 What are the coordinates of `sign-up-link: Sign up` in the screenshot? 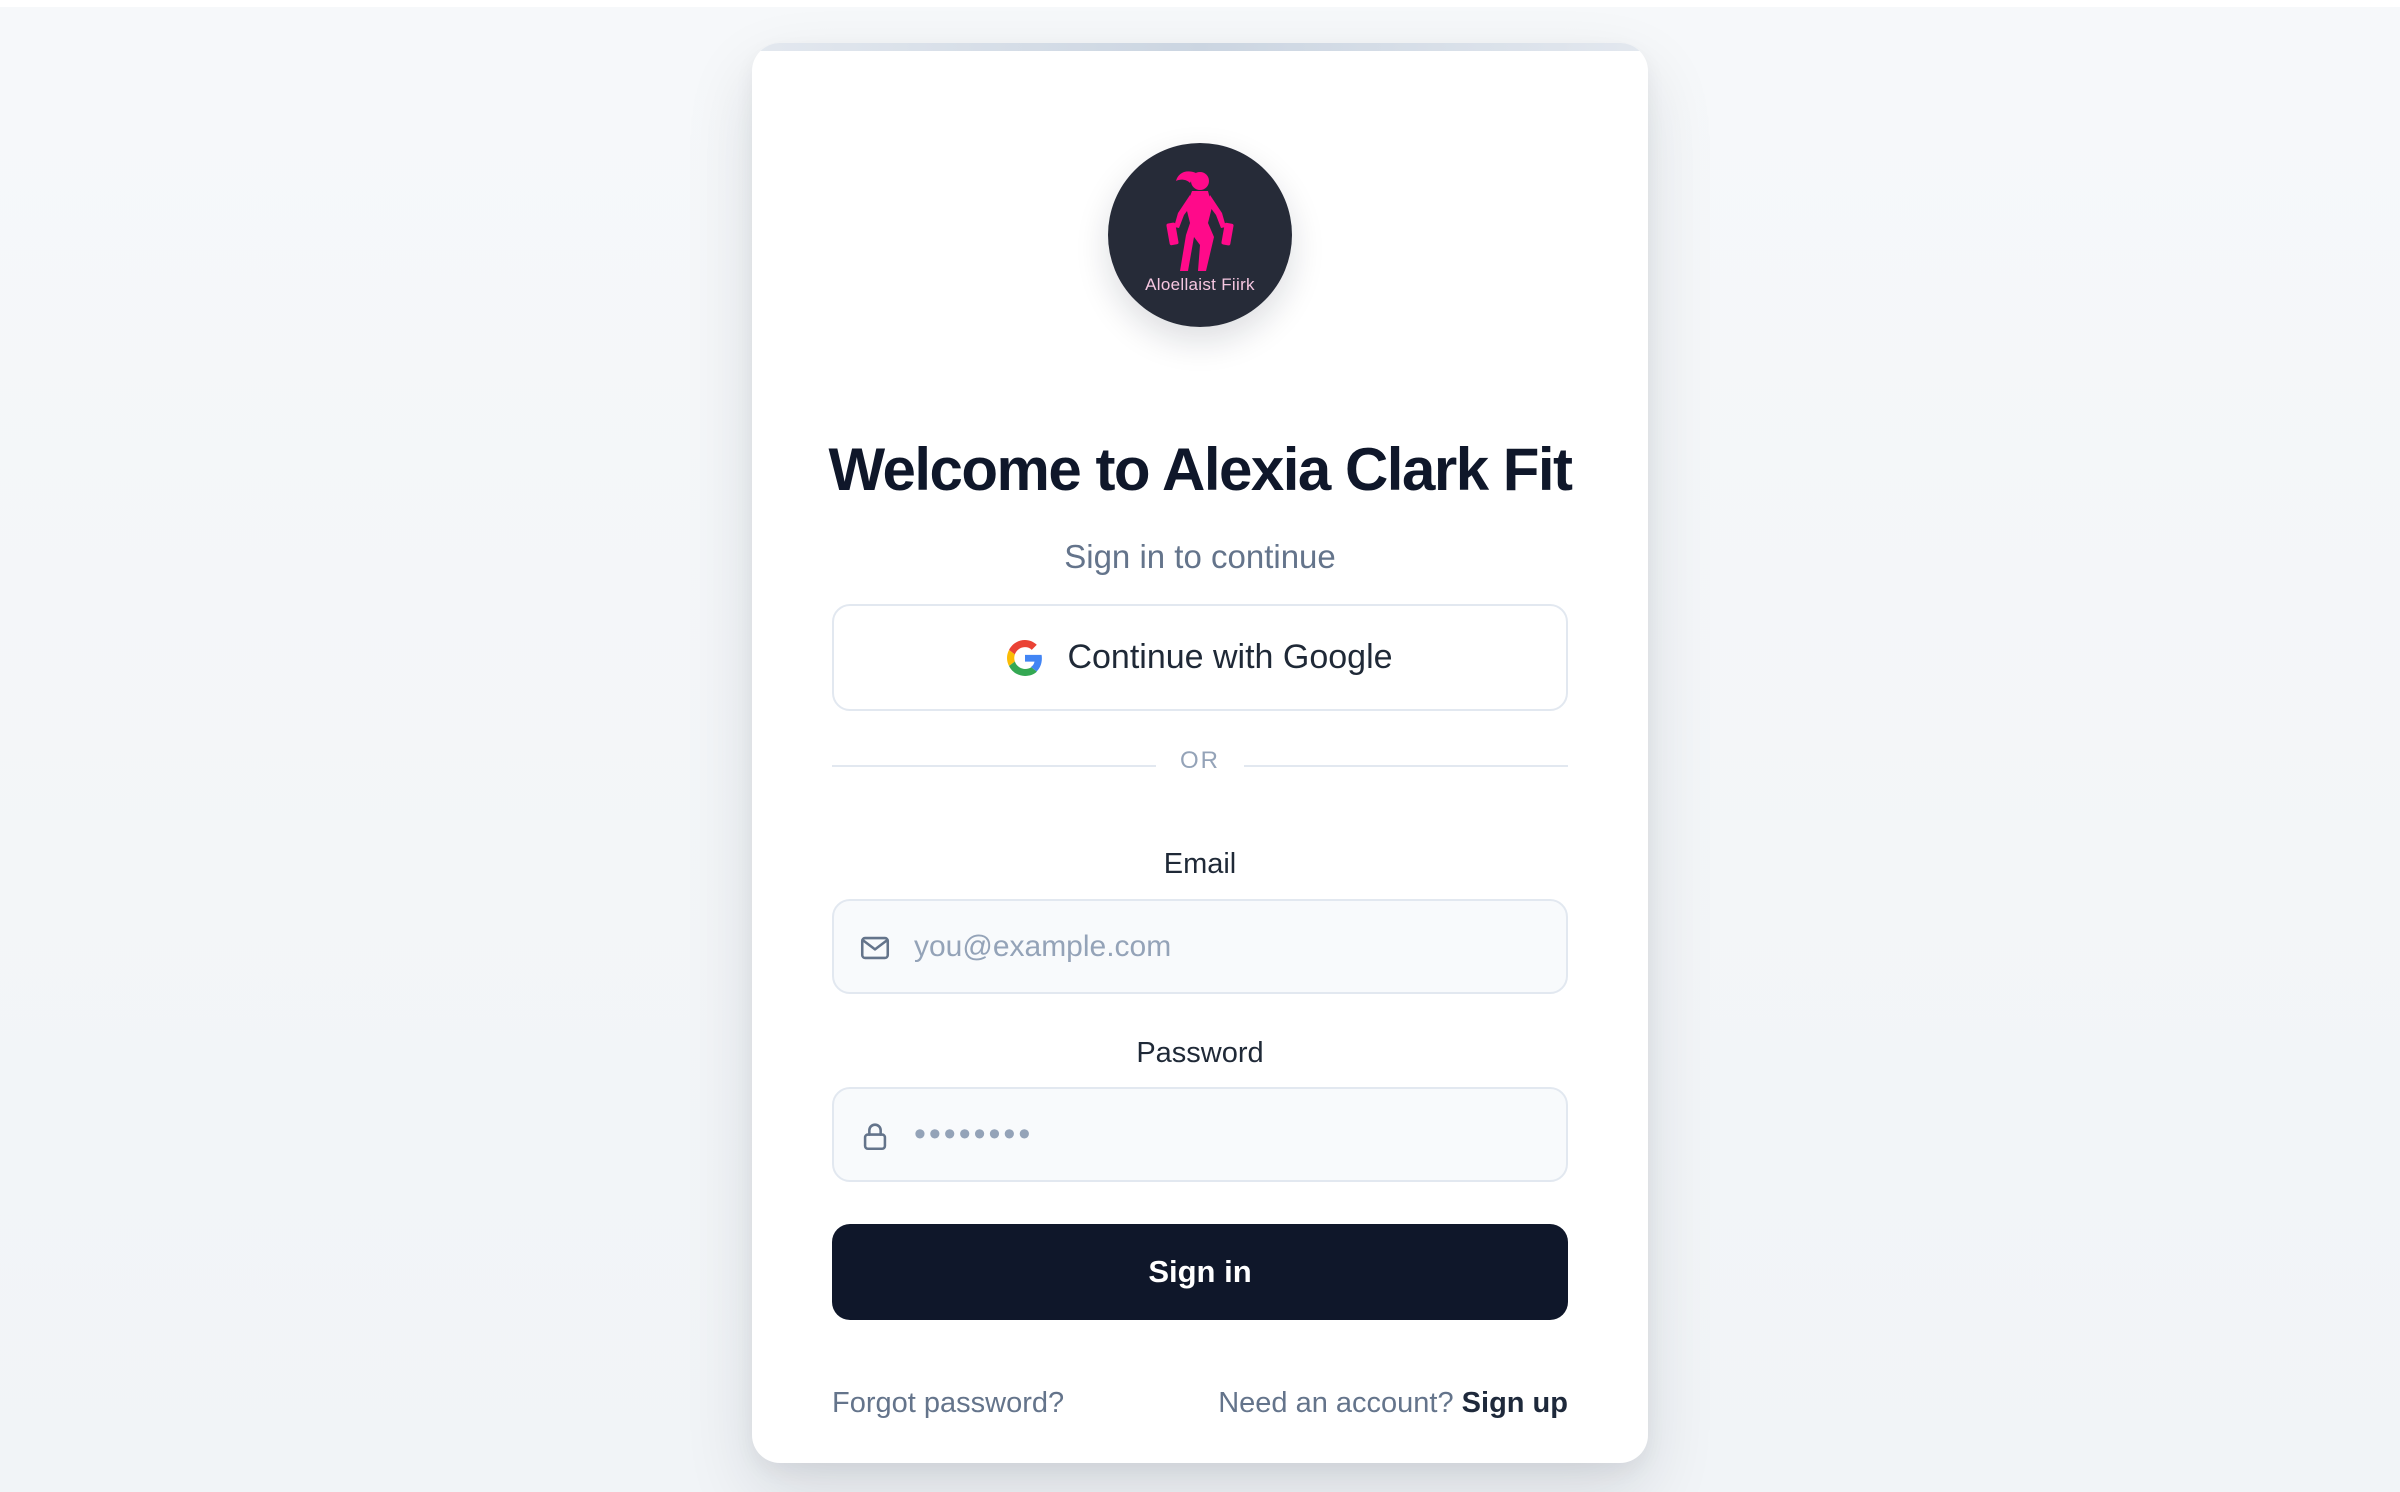 It's located at (1515, 1403).